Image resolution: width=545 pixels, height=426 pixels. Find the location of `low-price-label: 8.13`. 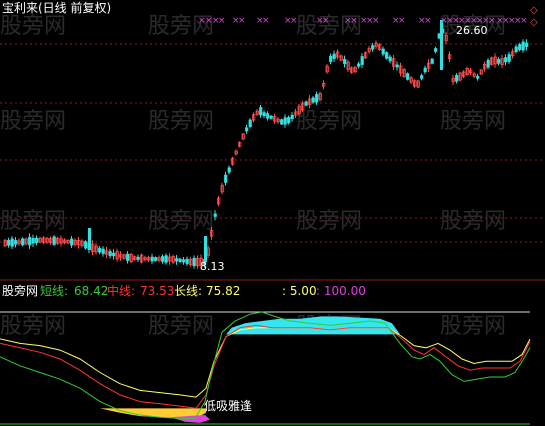

low-price-label: 8.13 is located at coordinates (212, 266).